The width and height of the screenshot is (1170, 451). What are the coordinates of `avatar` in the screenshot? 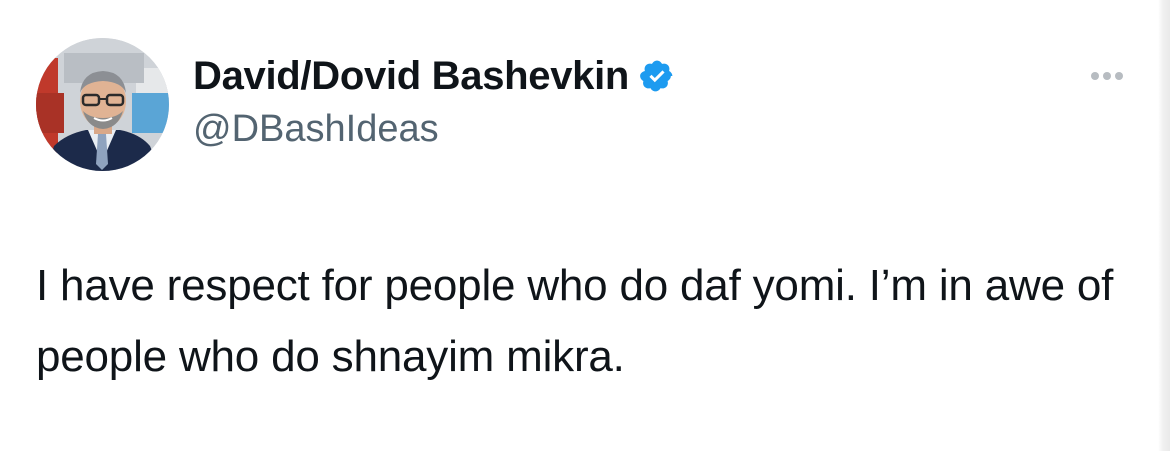 It's located at (102, 104).